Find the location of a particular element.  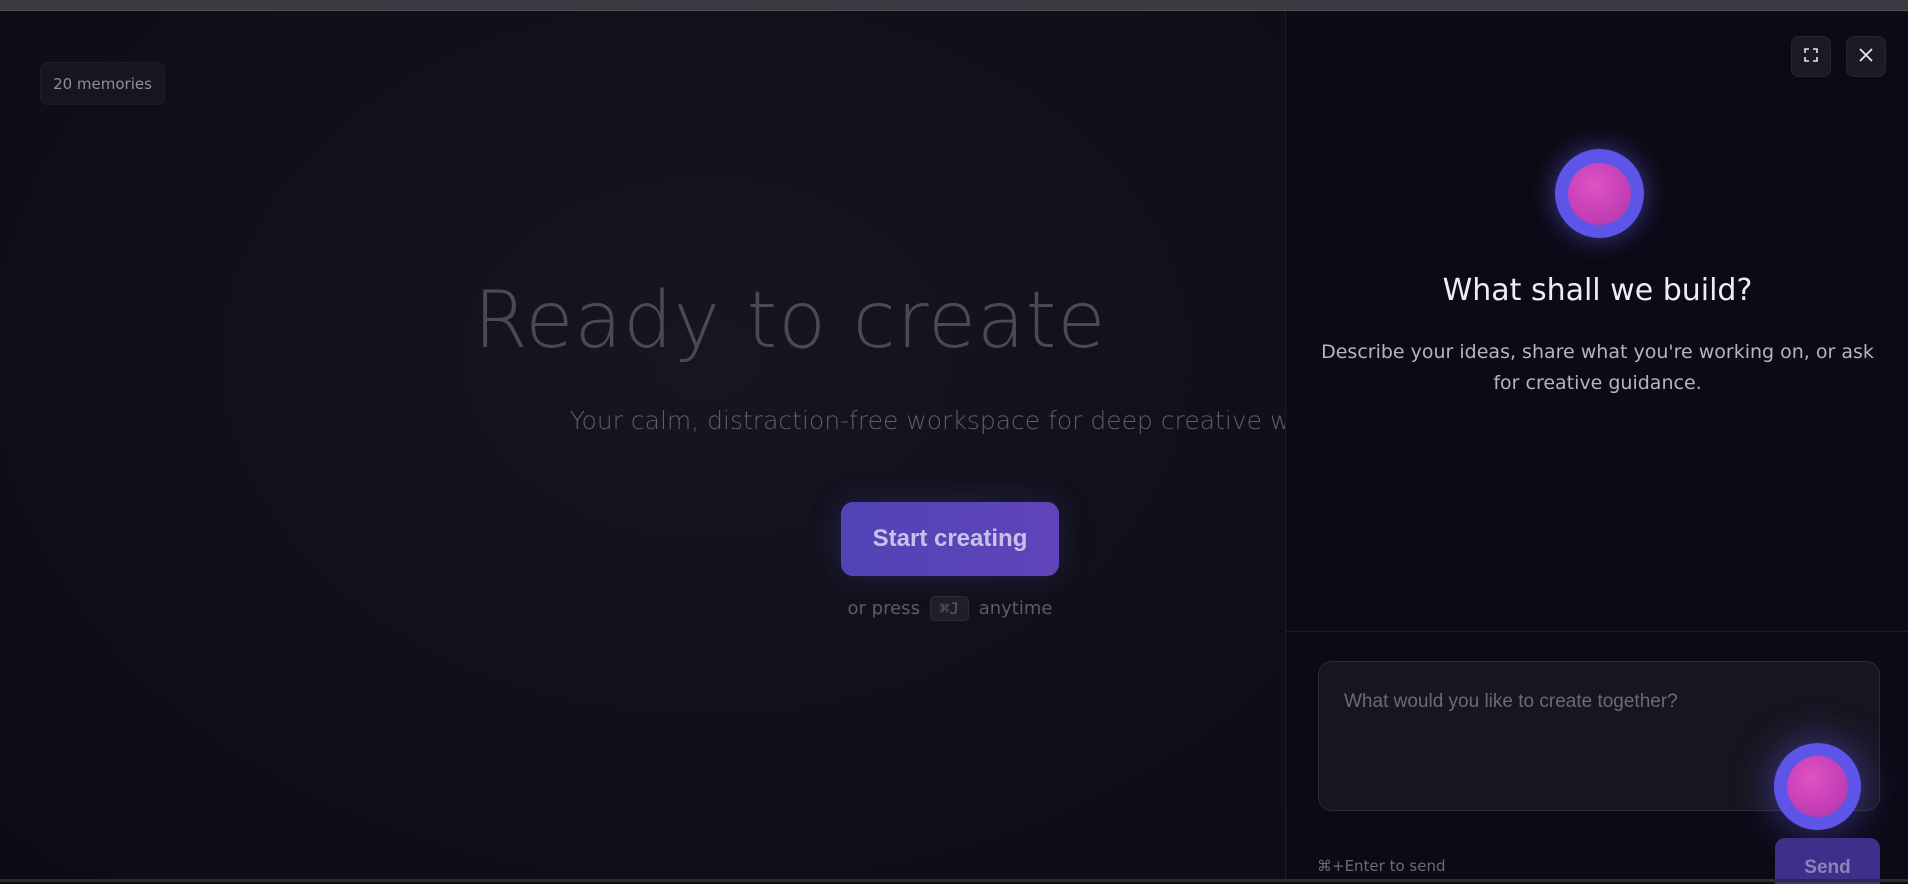

window-top-bar is located at coordinates (954, 5).